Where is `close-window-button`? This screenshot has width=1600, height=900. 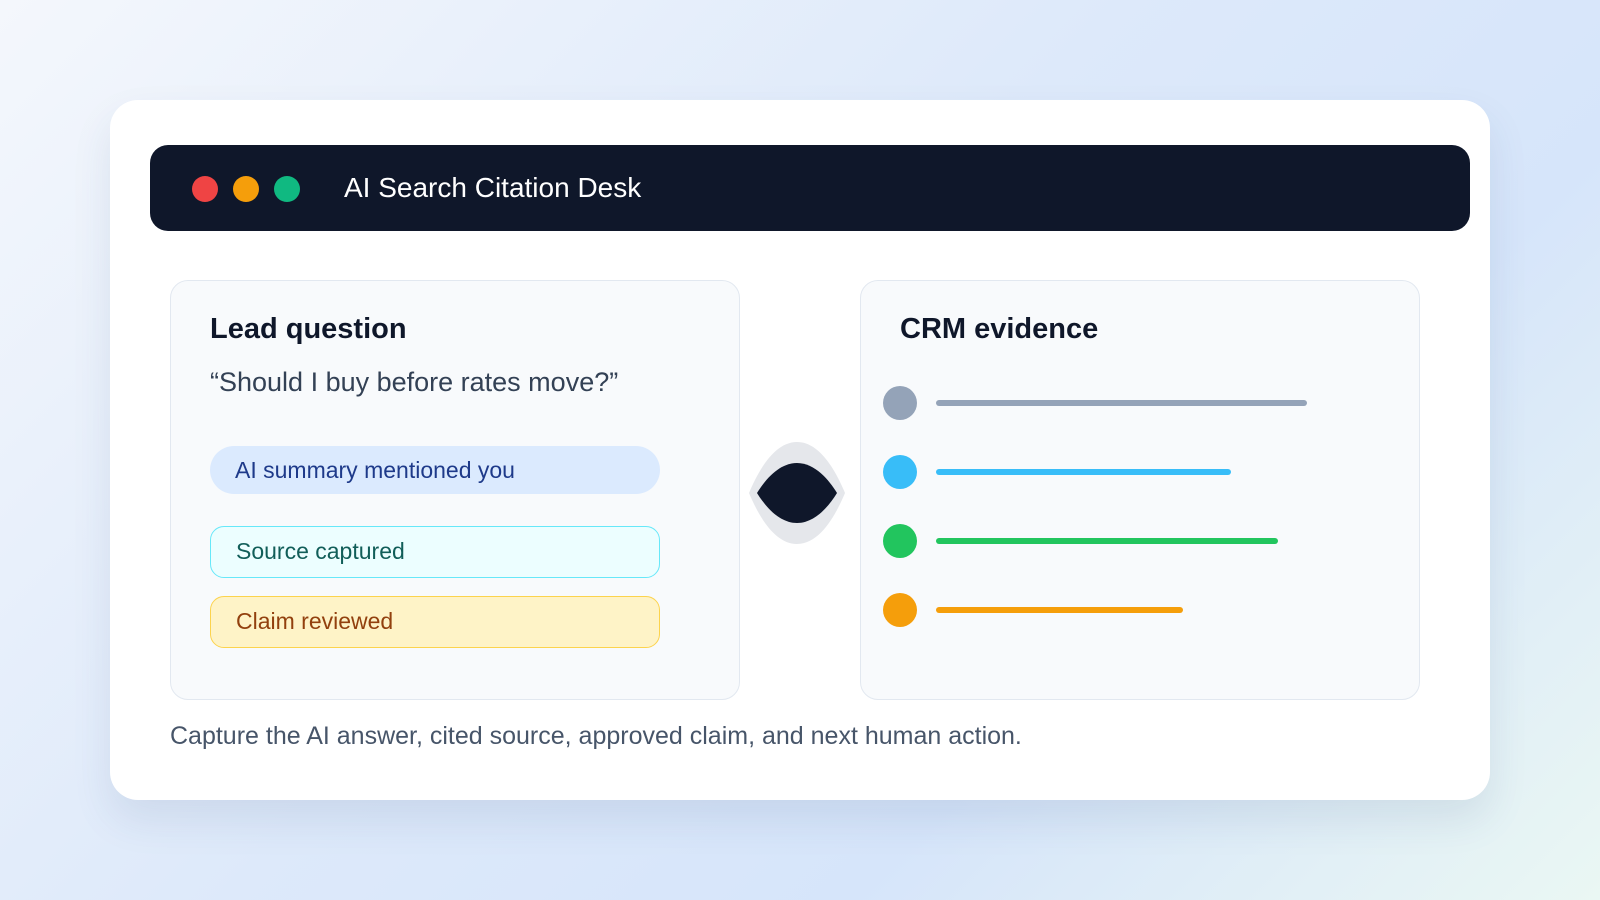
close-window-button is located at coordinates (205, 189).